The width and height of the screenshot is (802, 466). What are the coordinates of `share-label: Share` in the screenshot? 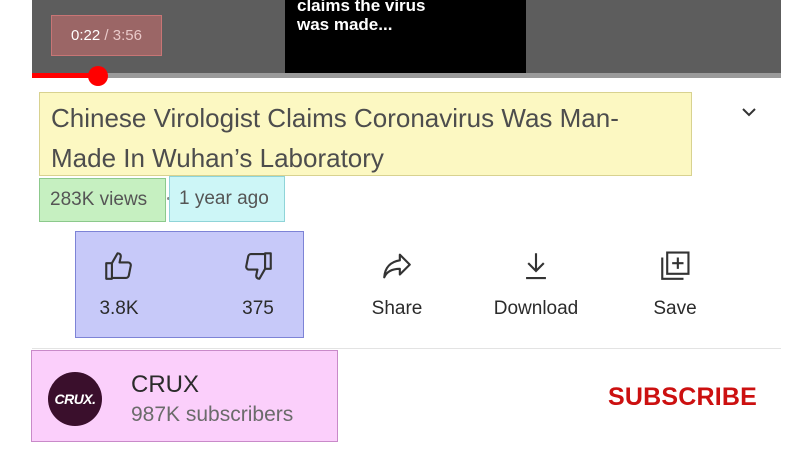 It's located at (397, 308).